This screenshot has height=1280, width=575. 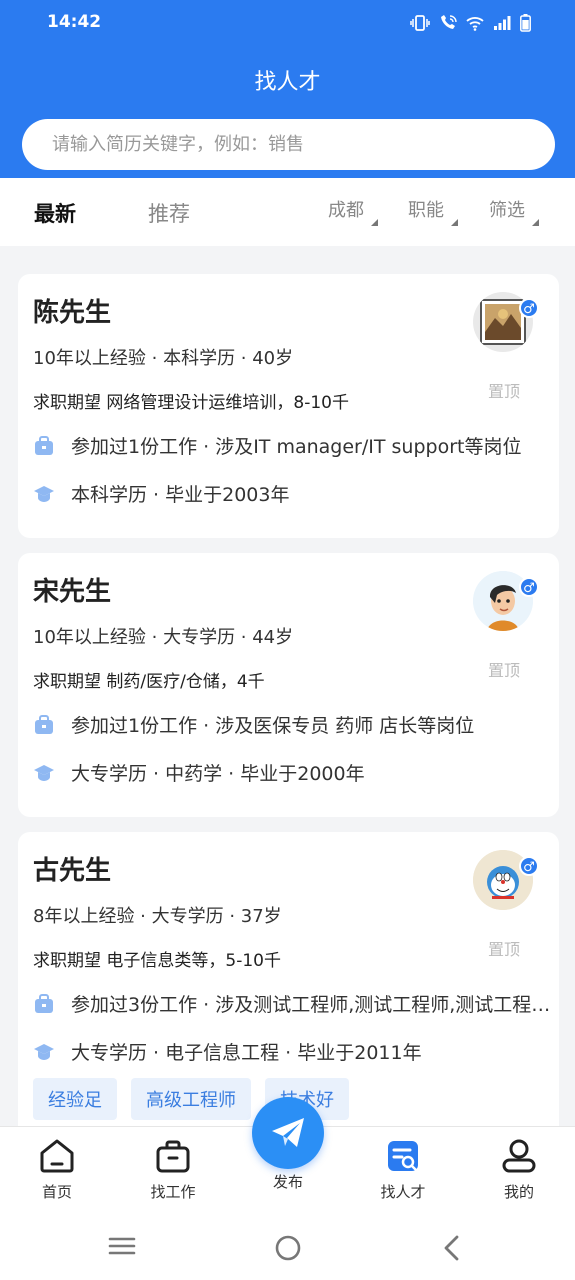 What do you see at coordinates (191, 403) in the screenshot?
I see `candidate-expectation: 求职期望 网络管理设计运维培训，8-10千` at bounding box center [191, 403].